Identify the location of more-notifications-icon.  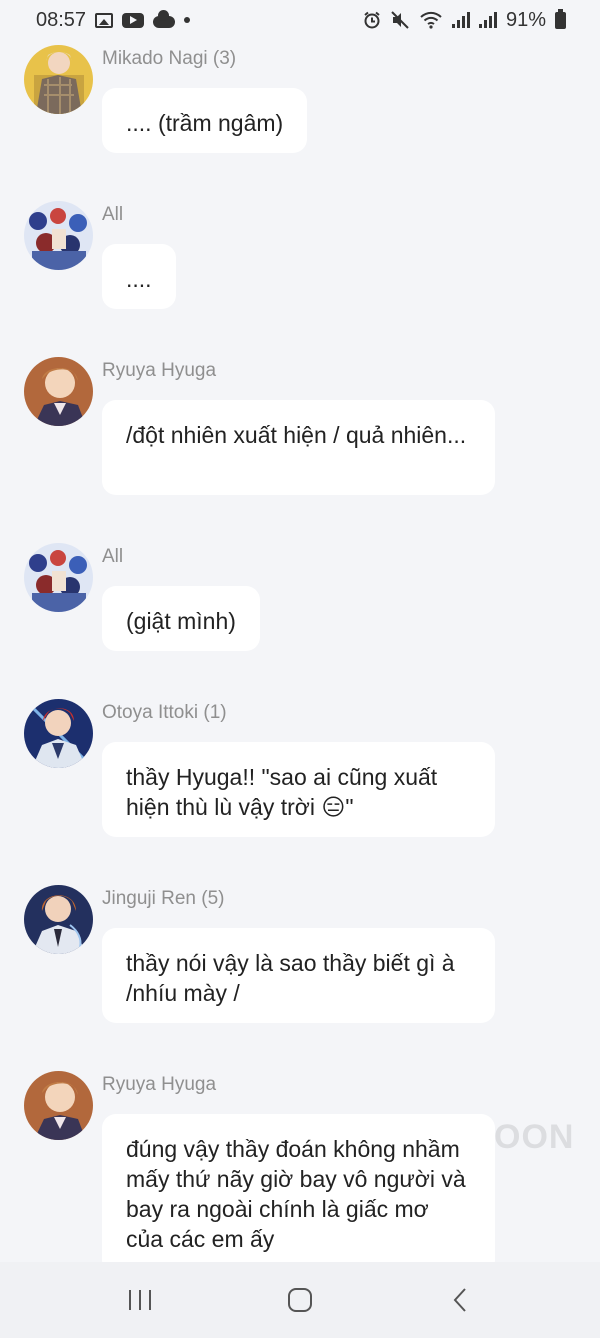
(187, 20).